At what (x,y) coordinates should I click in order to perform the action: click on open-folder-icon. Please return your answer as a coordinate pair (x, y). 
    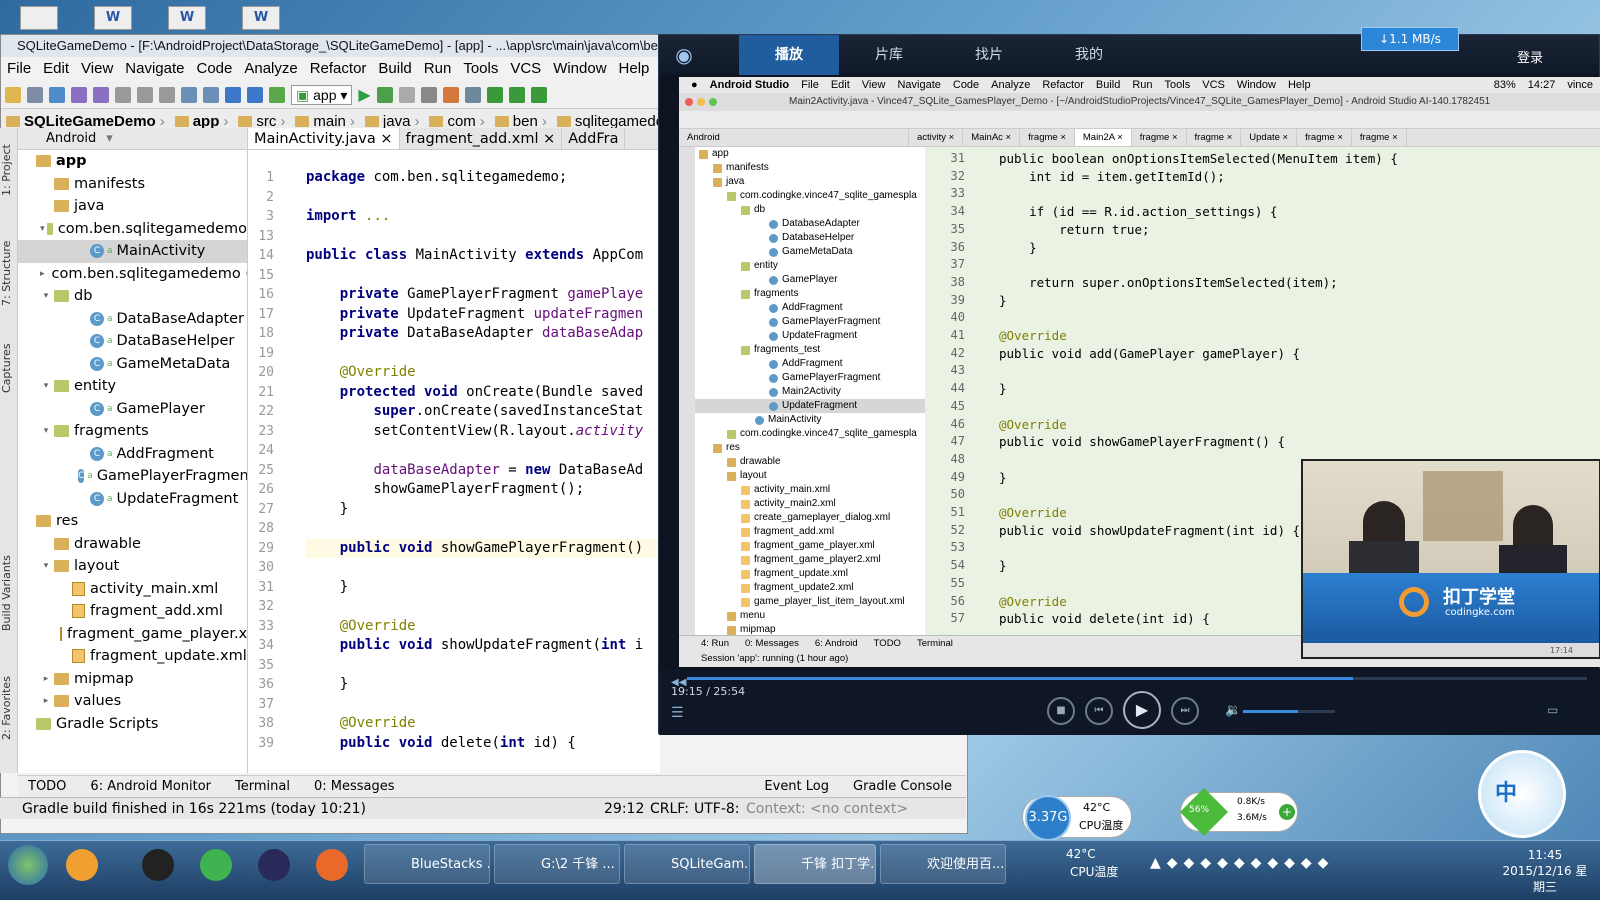
    Looking at the image, I should click on (13, 94).